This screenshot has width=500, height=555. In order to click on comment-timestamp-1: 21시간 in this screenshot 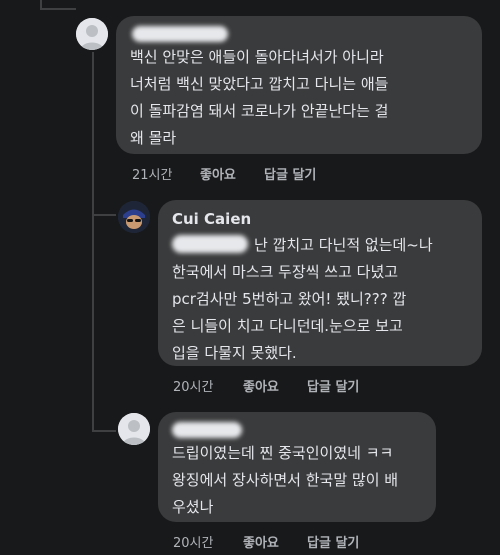, I will do `click(166, 173)`.